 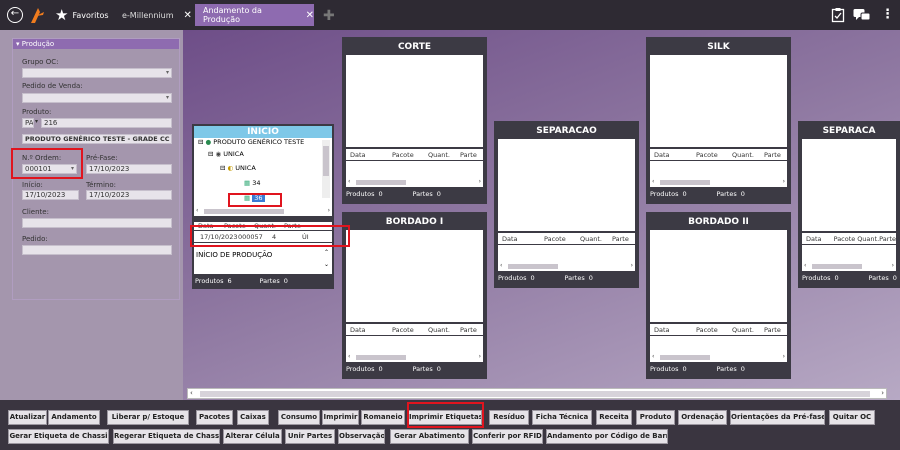 What do you see at coordinates (253, 417) in the screenshot?
I see `toolbar-button: Caixas` at bounding box center [253, 417].